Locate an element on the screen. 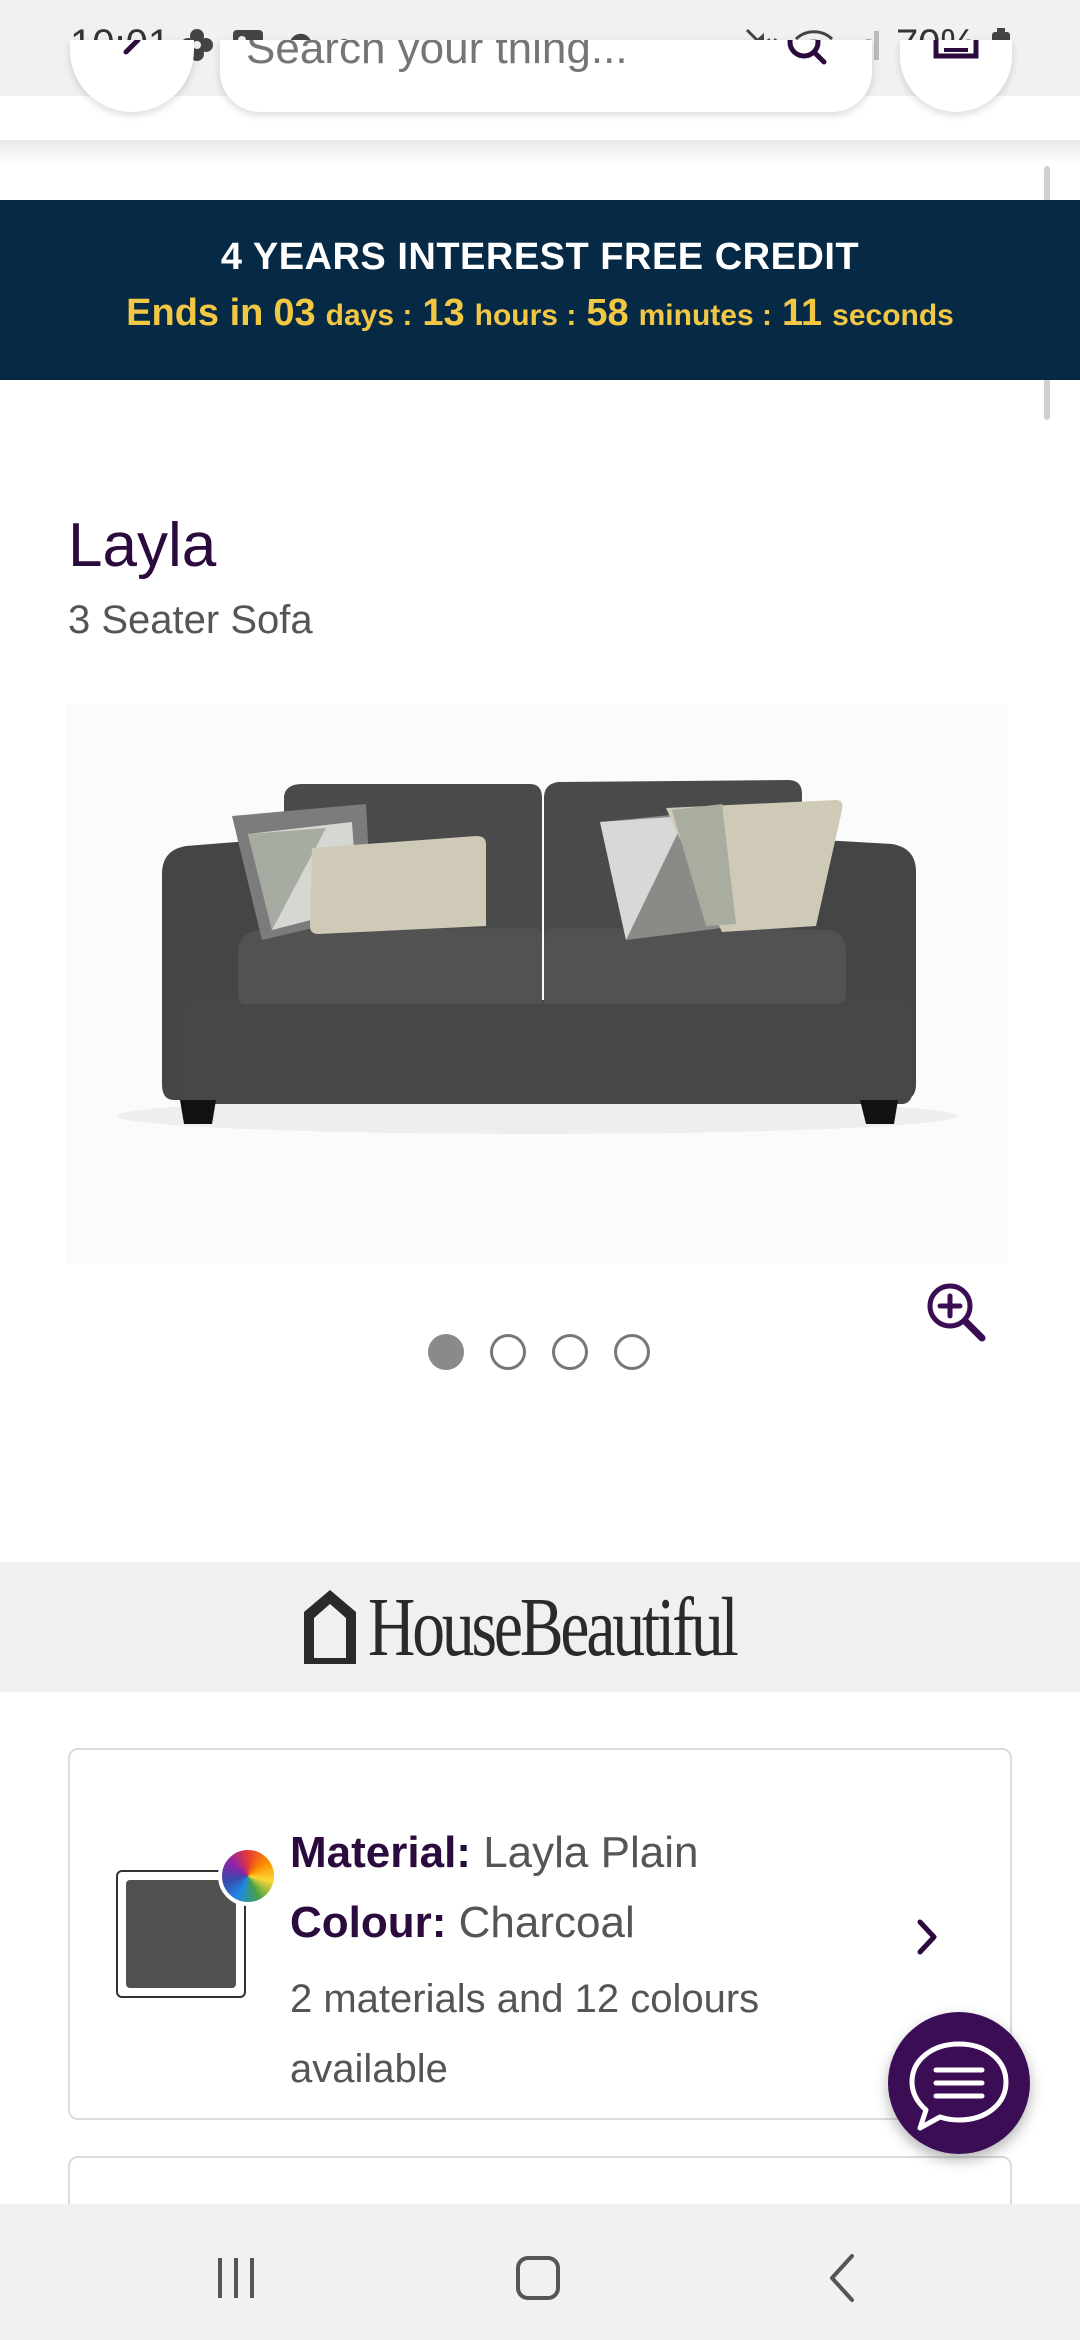 The image size is (1080, 2340). search-icon is located at coordinates (809, 55).